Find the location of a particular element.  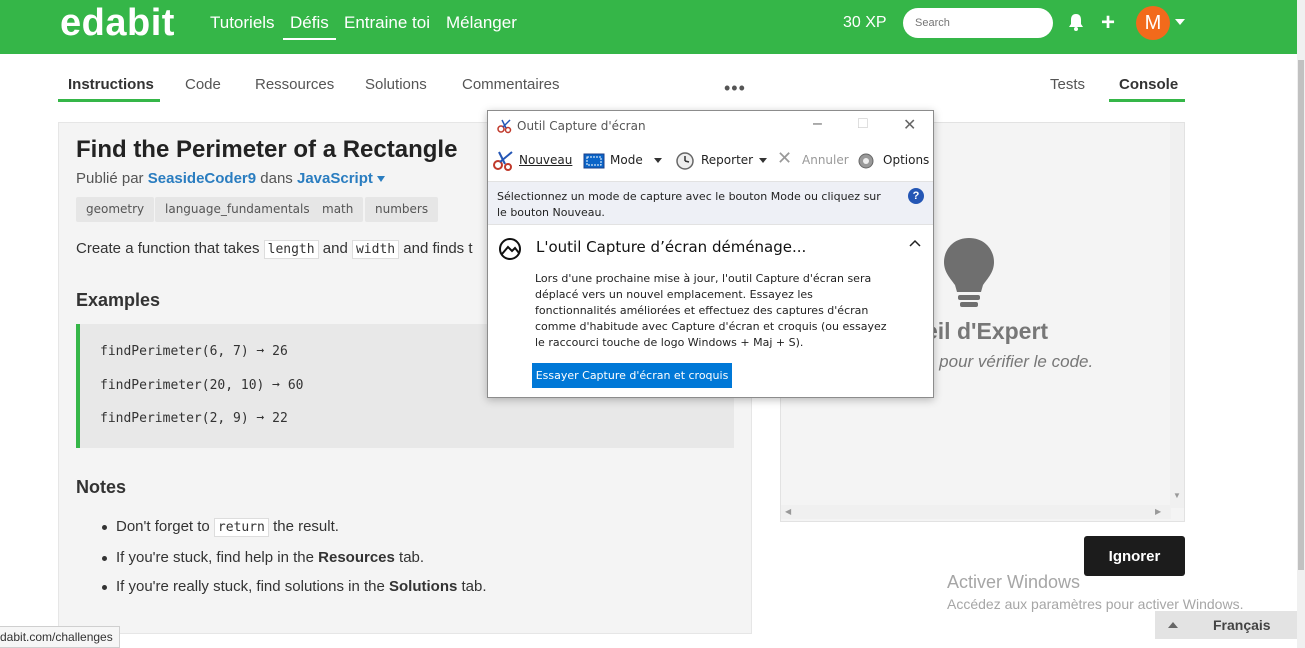

windows-activation-title: Activer Windows is located at coordinates (1014, 582).